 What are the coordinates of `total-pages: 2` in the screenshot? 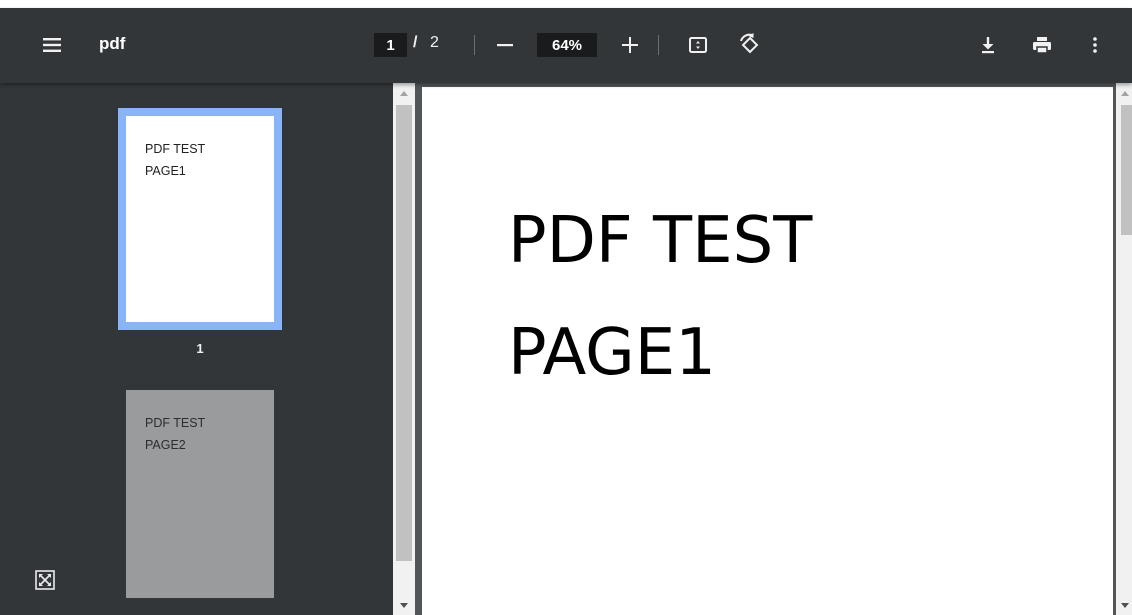 It's located at (434, 42).